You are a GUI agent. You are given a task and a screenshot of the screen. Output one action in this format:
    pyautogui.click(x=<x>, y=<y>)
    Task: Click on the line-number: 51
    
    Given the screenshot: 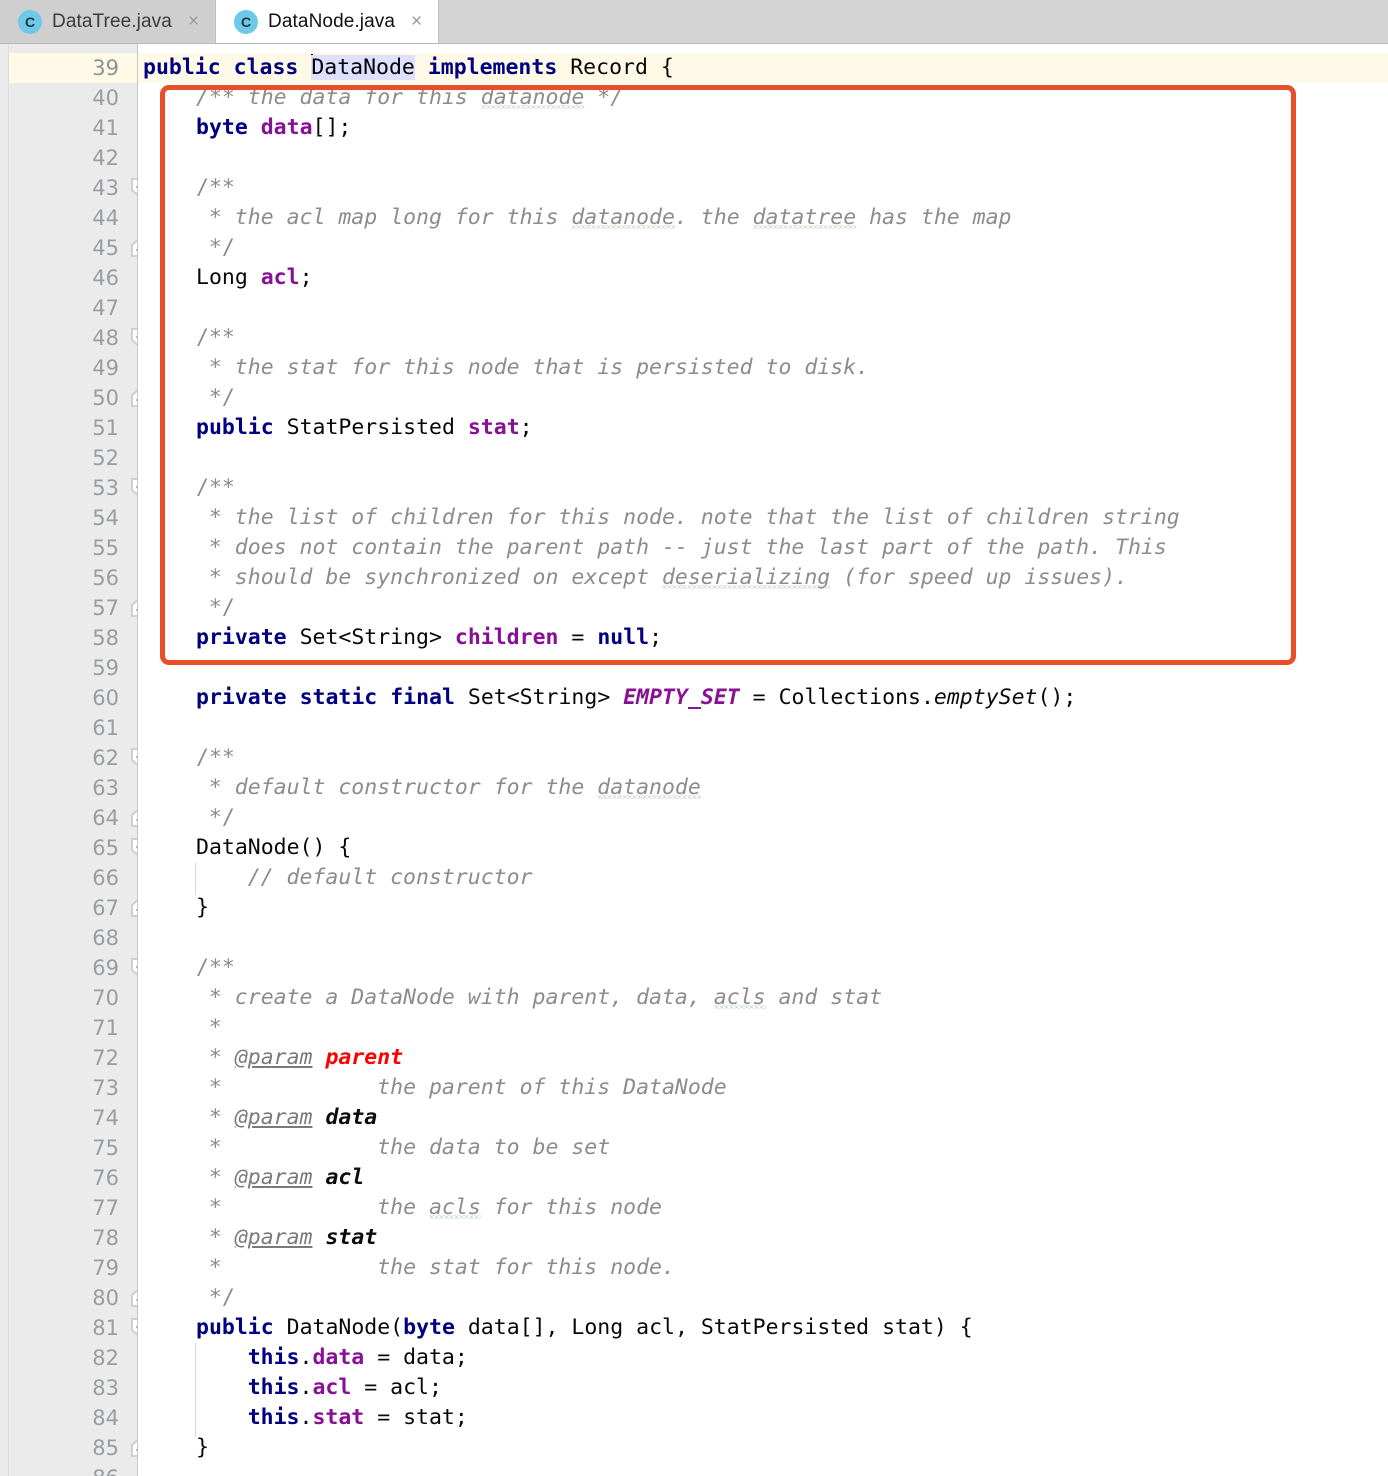 What is the action you would take?
    pyautogui.click(x=105, y=428)
    